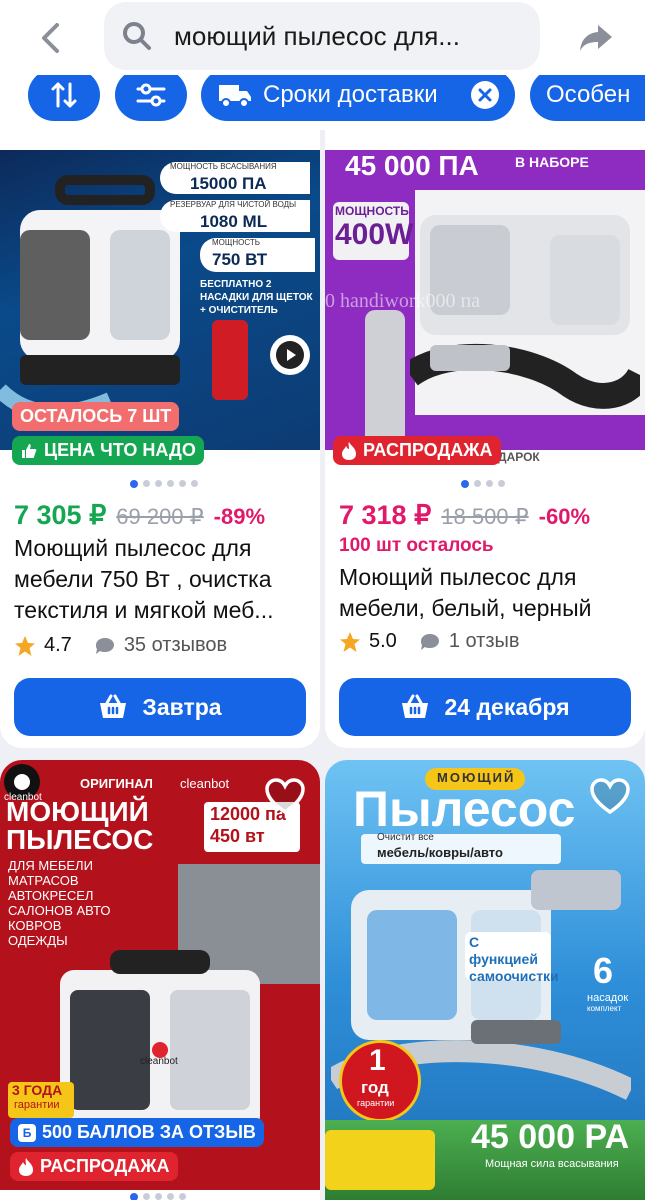 The image size is (645, 1200). Describe the element at coordinates (514, 959) in the screenshot. I see `self-clean-text: С функцией самоочистки` at that location.